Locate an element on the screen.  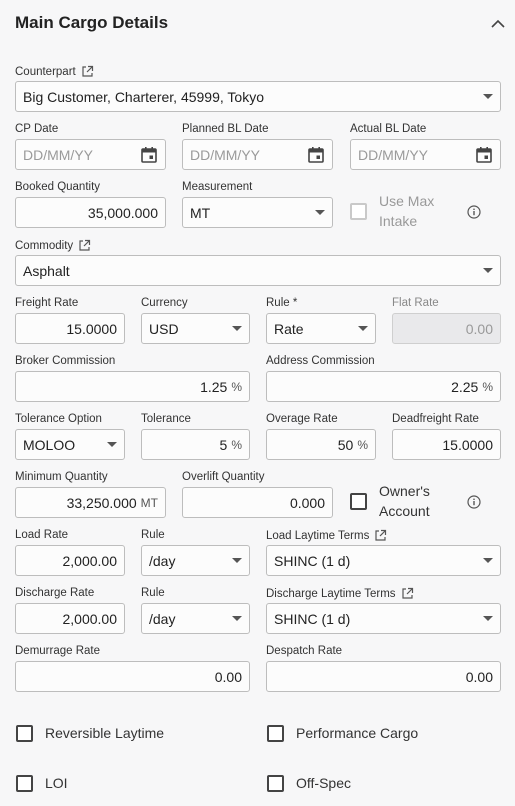
tolerance-label: Tolerance is located at coordinates (166, 419).